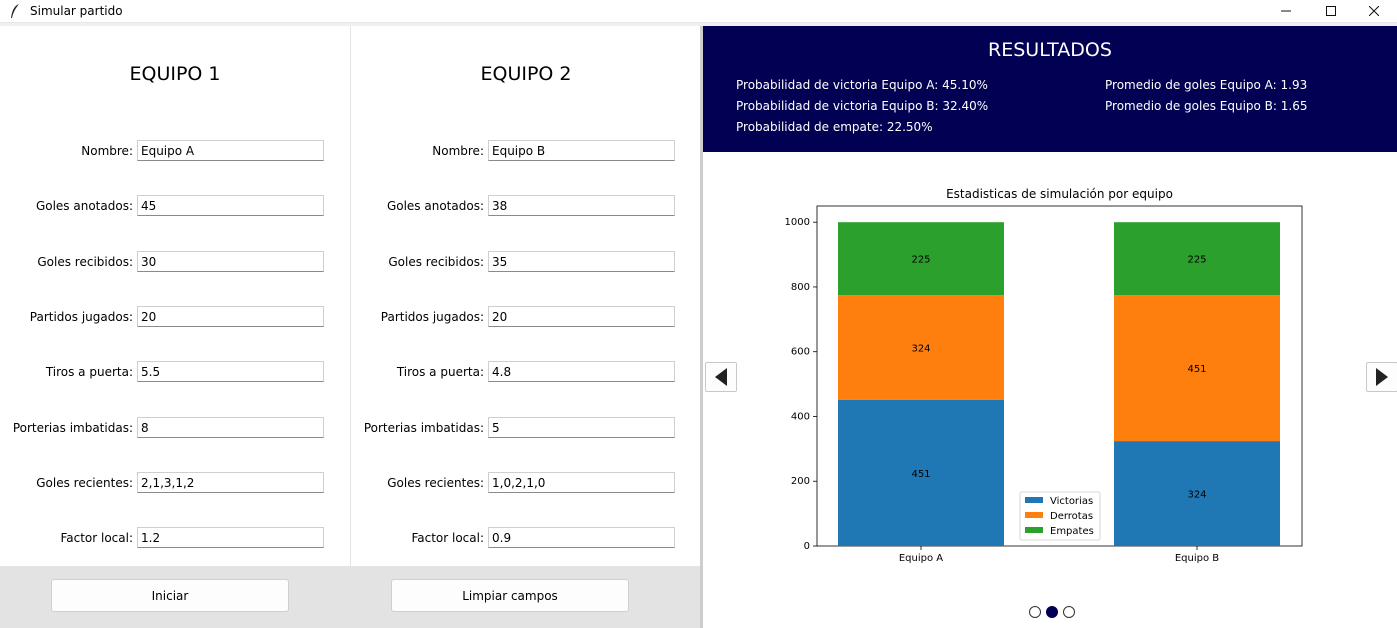 The width and height of the screenshot is (1397, 628). Describe the element at coordinates (15, 11) in the screenshot. I see `feather-icon` at that location.